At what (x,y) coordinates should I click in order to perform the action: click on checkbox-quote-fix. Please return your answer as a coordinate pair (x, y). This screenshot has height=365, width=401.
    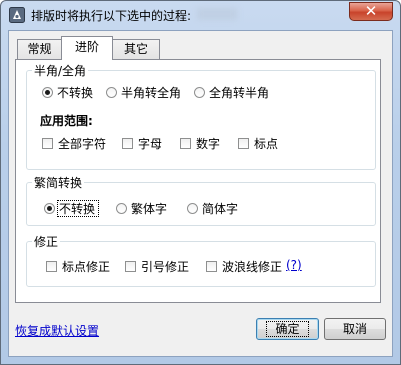
    Looking at the image, I should click on (130, 266).